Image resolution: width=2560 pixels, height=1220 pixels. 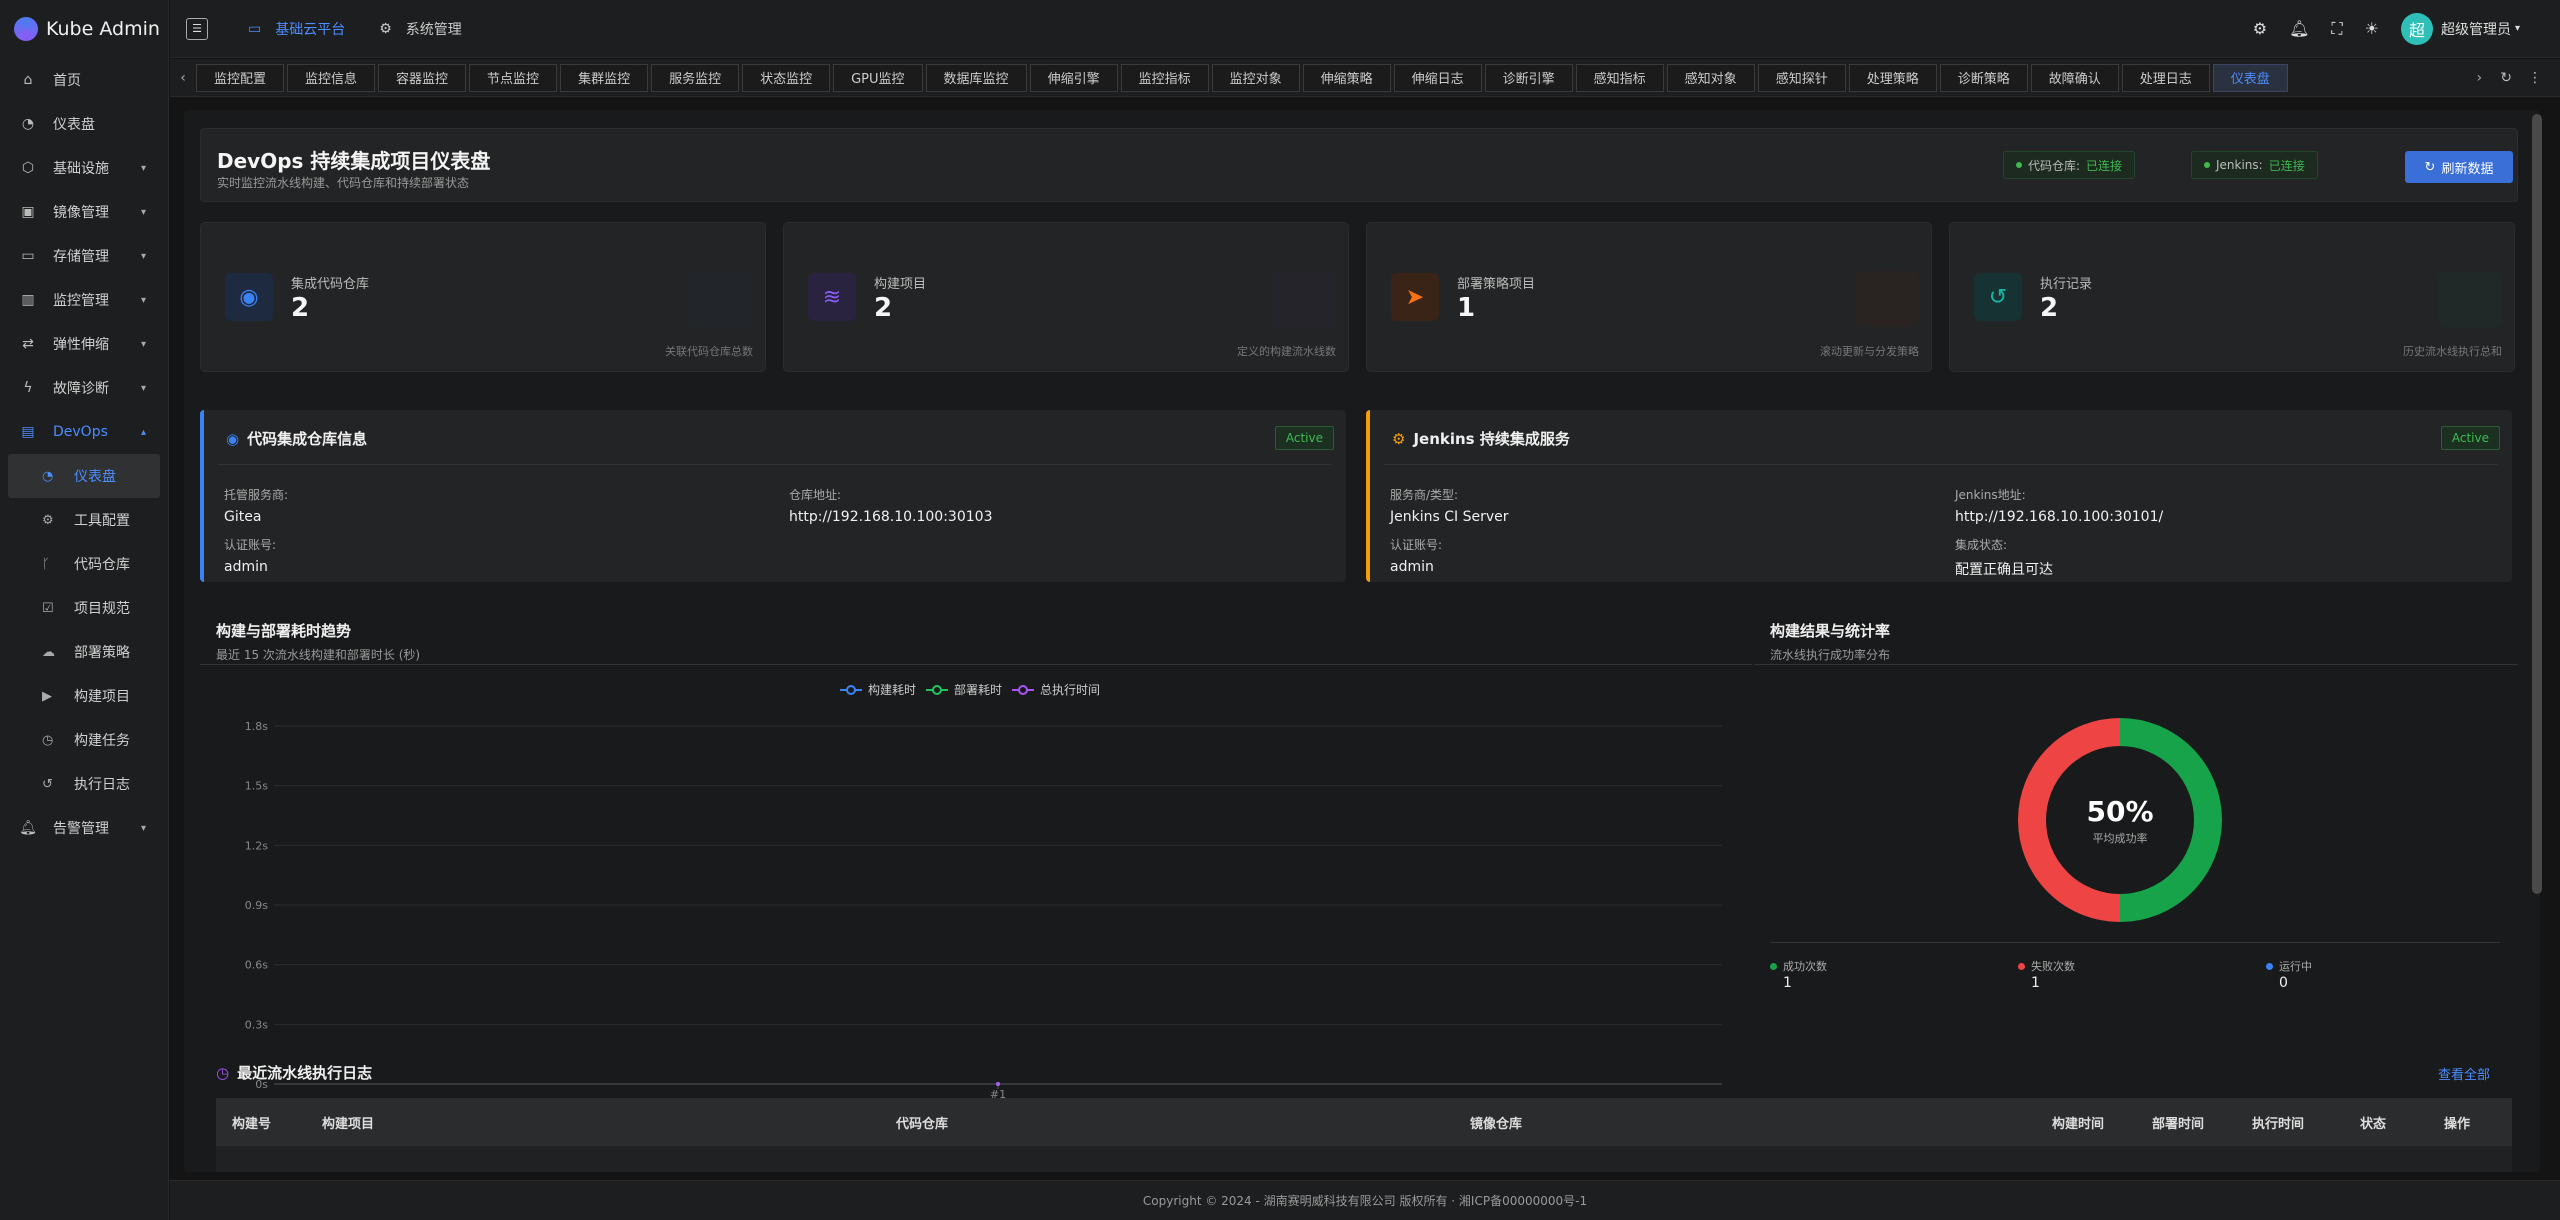 I want to click on legend-marker, so click(x=1023, y=690).